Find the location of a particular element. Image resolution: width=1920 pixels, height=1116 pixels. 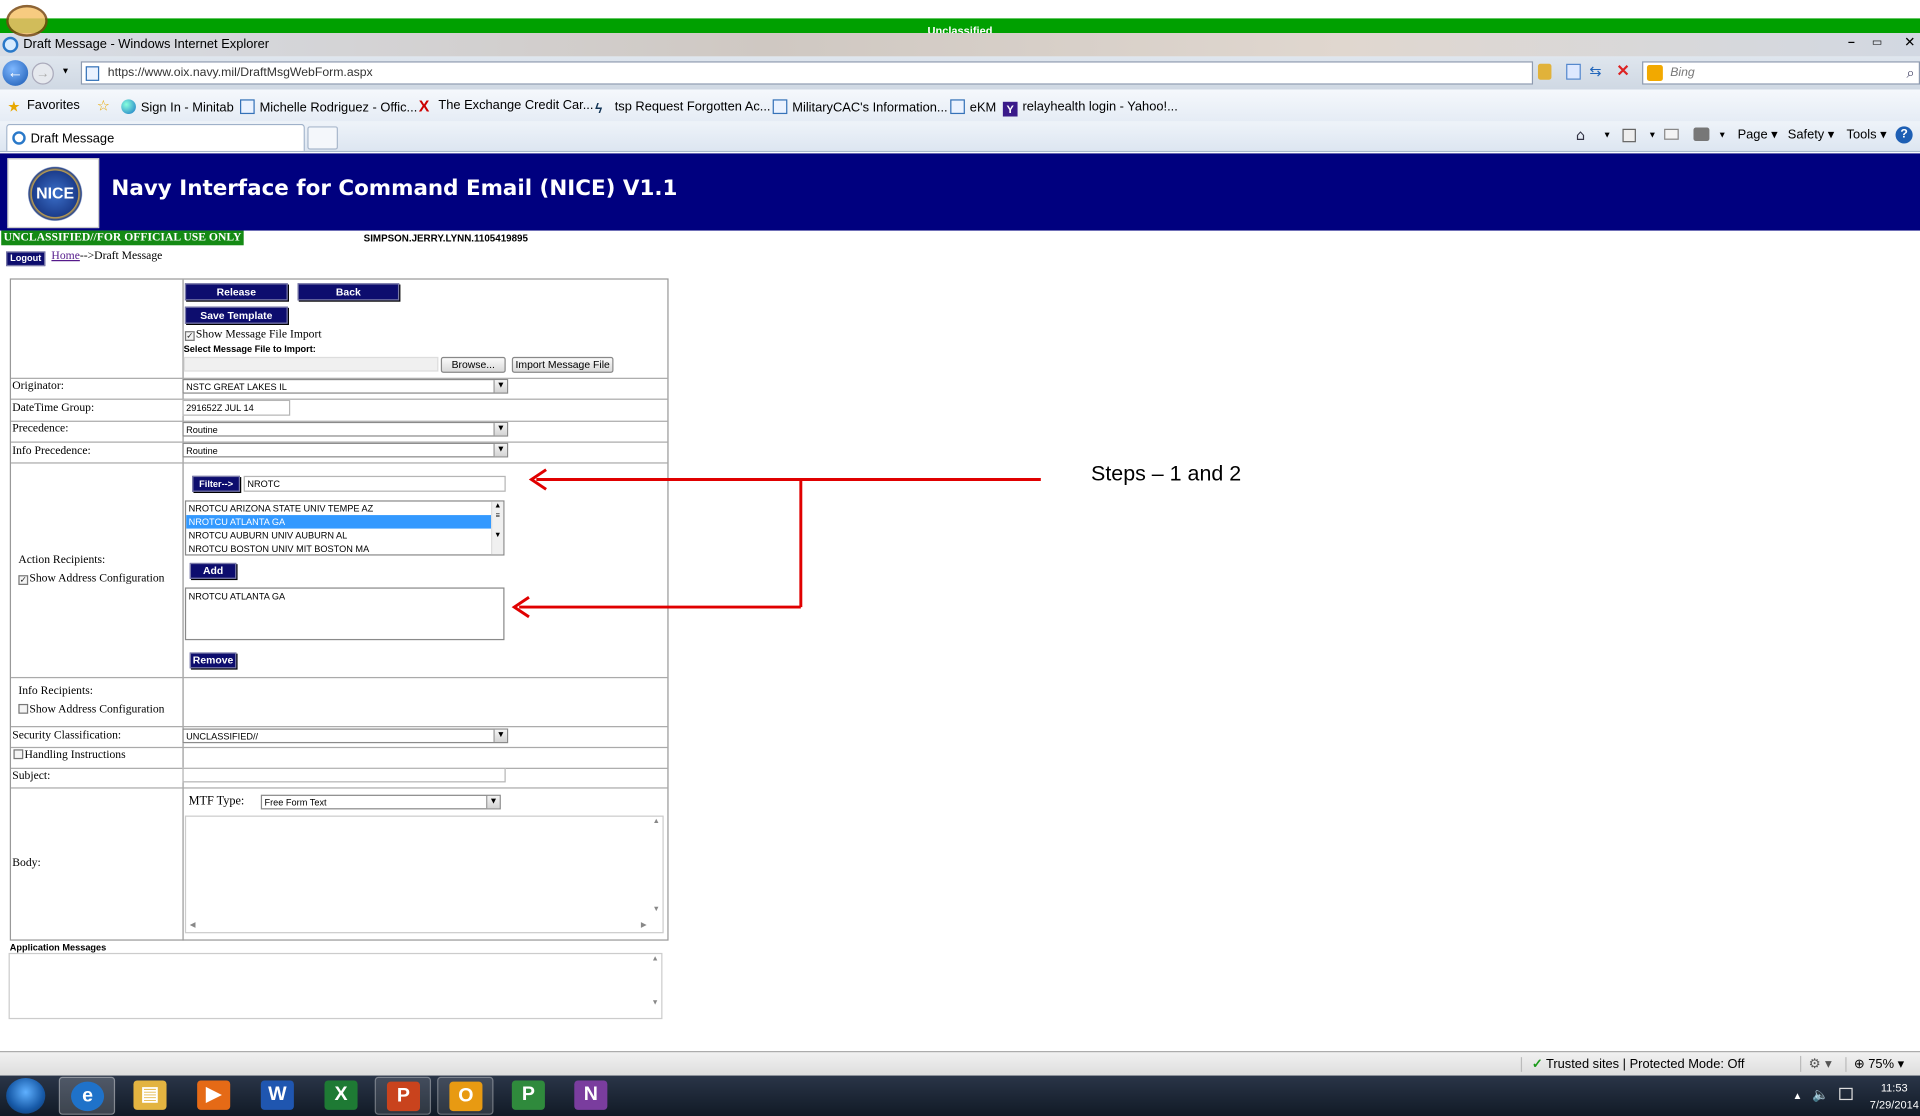

tools-menu: Tools ▾ is located at coordinates (1867, 135).